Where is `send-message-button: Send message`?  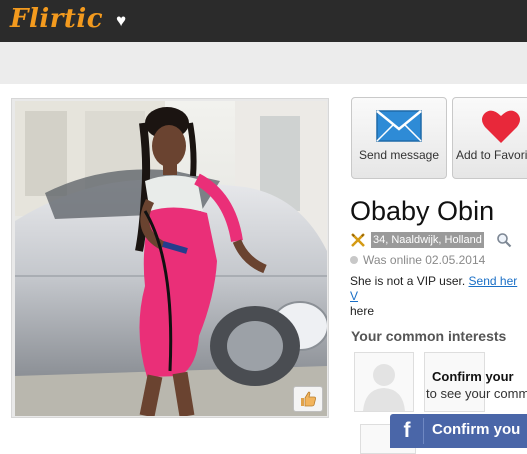
send-message-button: Send message is located at coordinates (399, 138).